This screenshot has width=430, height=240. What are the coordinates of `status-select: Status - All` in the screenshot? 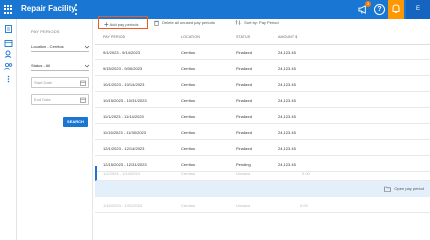 It's located at (60, 66).